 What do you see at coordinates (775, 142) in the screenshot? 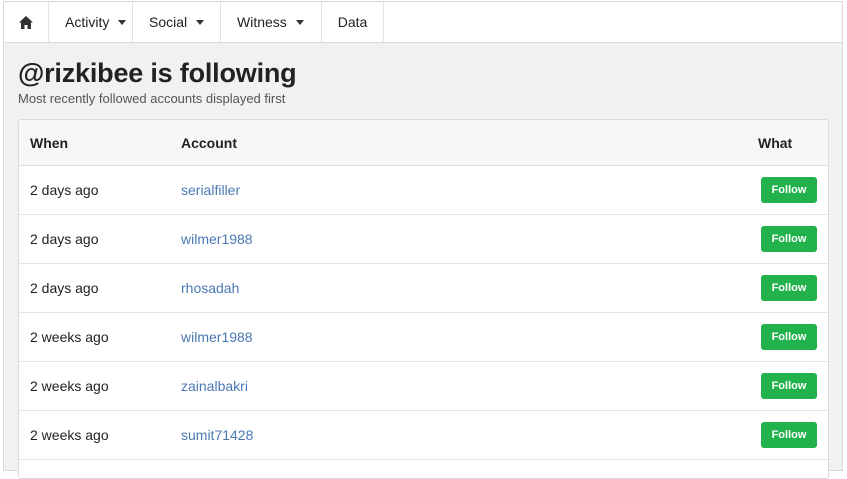
I see `header-what: What` at bounding box center [775, 142].